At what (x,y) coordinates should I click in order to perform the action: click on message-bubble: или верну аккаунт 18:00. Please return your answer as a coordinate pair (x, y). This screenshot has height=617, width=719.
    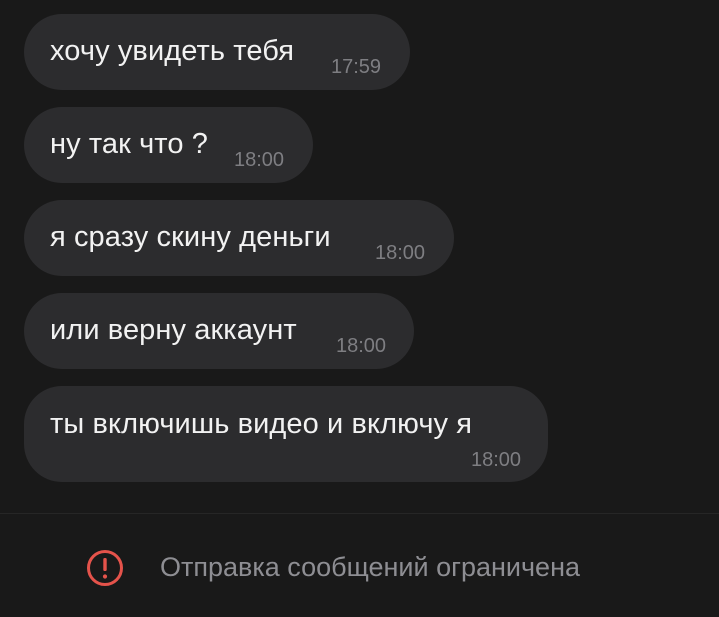
    Looking at the image, I should click on (219, 331).